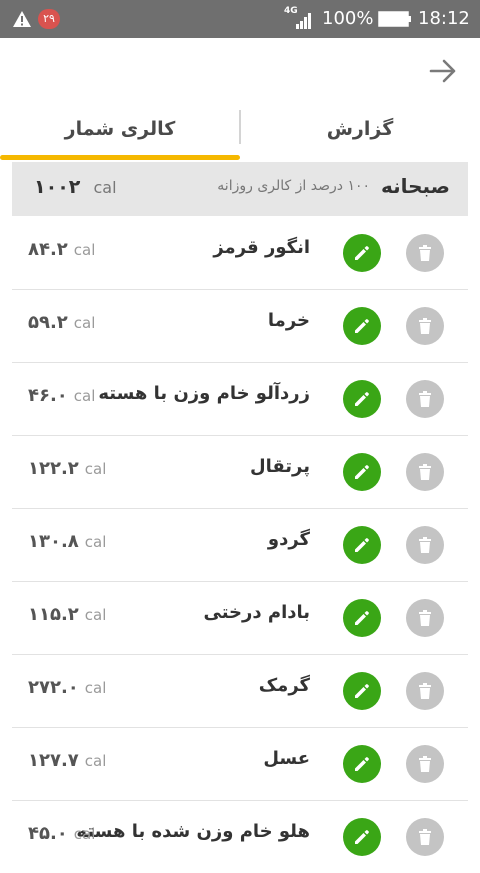  I want to click on notification-badge: ۲۹, so click(49, 19).